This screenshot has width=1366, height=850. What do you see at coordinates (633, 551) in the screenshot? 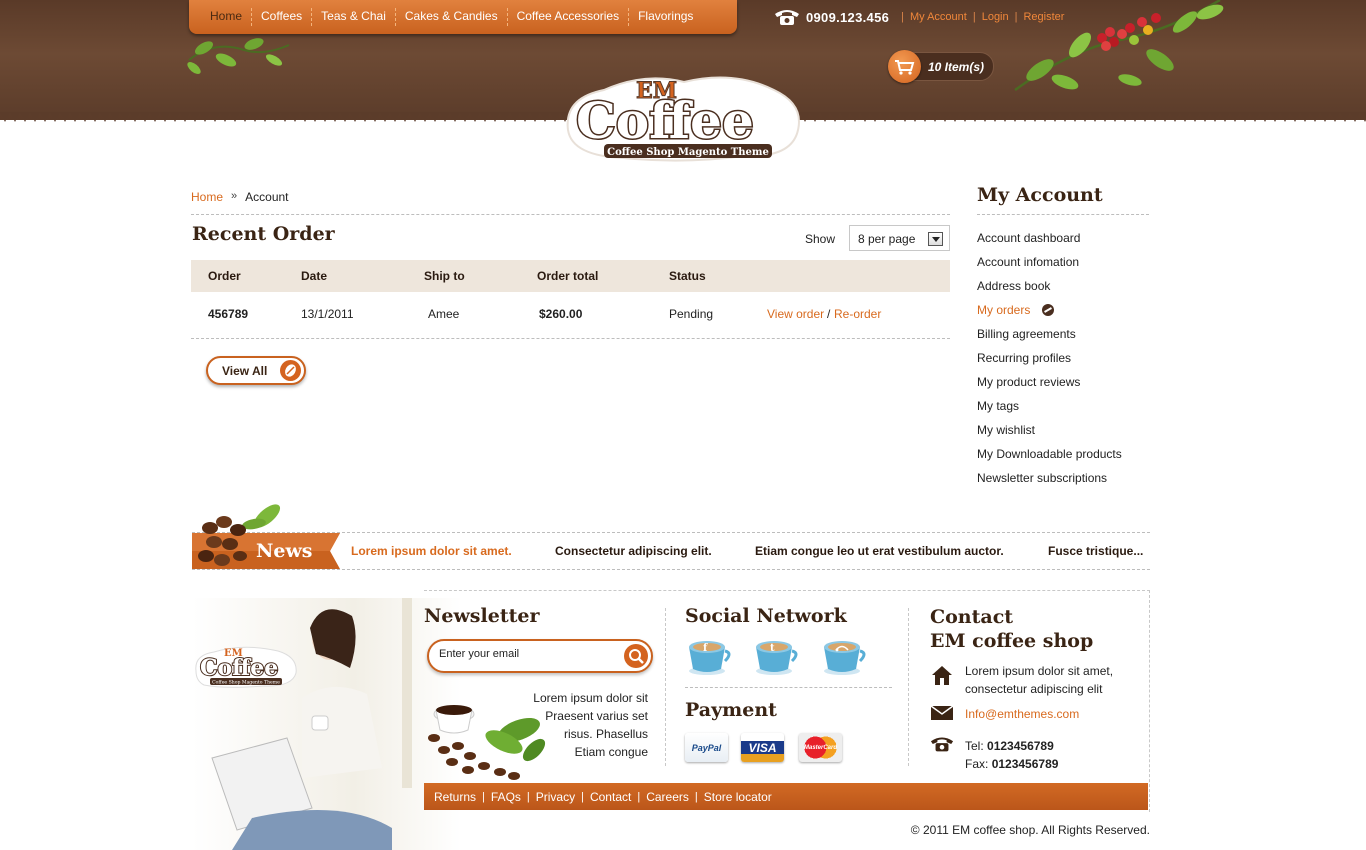
I see `news-item: Consectetur adipiscing elit.` at bounding box center [633, 551].